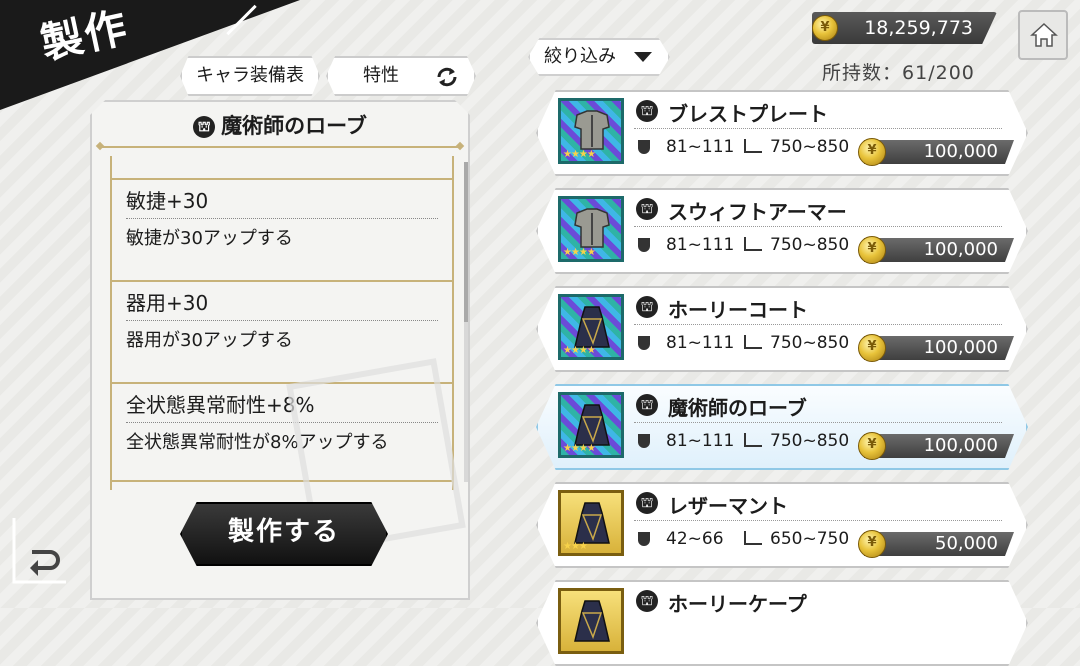 The height and width of the screenshot is (666, 1080). Describe the element at coordinates (918, 28) in the screenshot. I see `currency-amount: 18,259,773` at that location.